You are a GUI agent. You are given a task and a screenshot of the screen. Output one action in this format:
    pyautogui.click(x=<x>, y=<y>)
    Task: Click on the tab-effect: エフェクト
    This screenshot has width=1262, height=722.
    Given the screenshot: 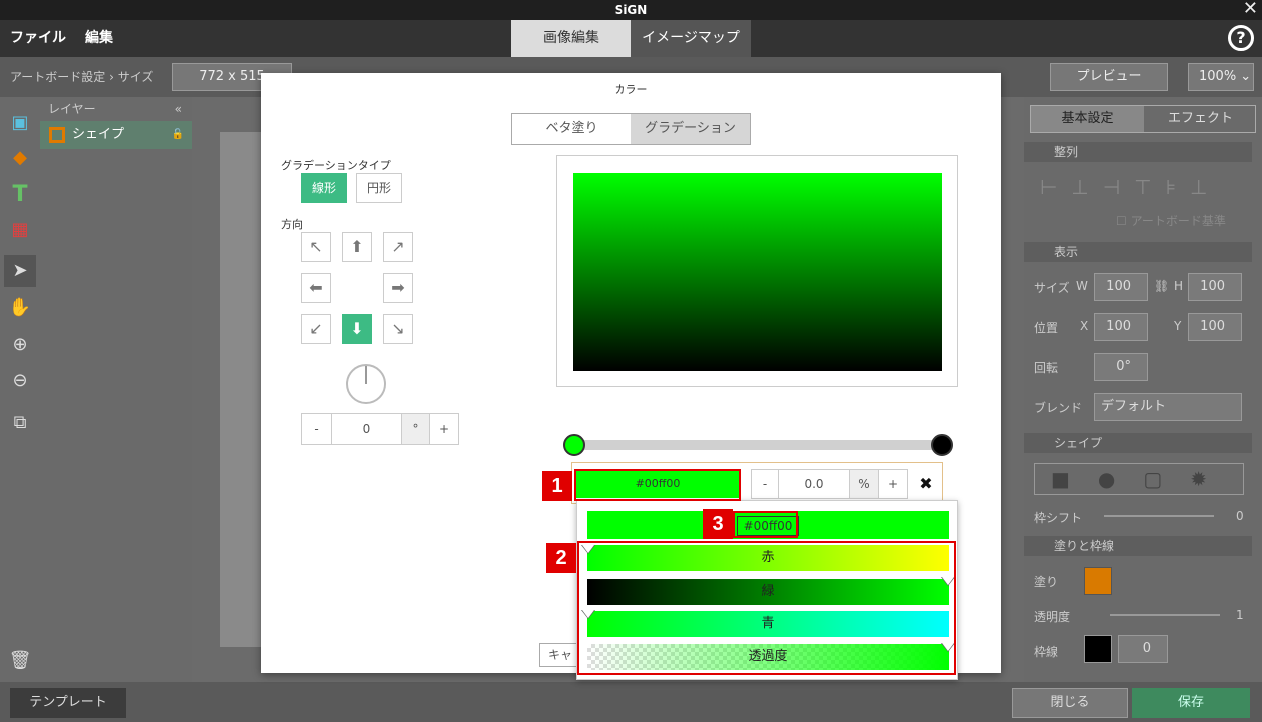 What is the action you would take?
    pyautogui.click(x=1200, y=119)
    